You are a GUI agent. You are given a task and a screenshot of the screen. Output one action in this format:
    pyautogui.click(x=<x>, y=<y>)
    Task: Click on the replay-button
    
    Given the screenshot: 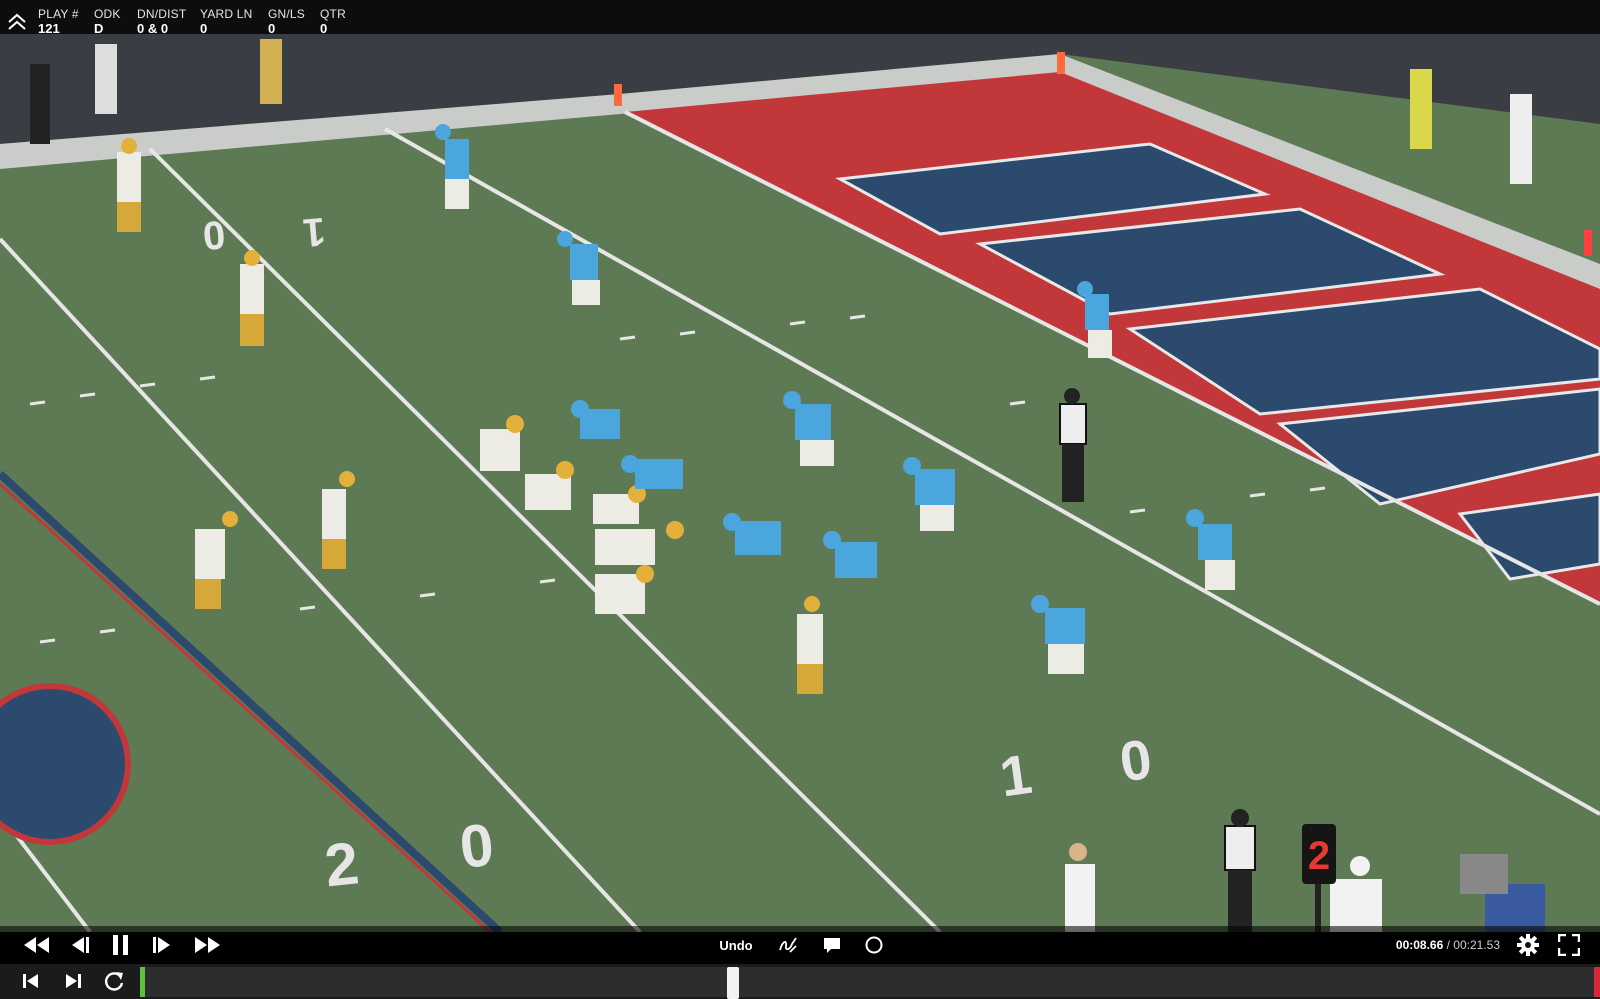 What is the action you would take?
    pyautogui.click(x=114, y=981)
    